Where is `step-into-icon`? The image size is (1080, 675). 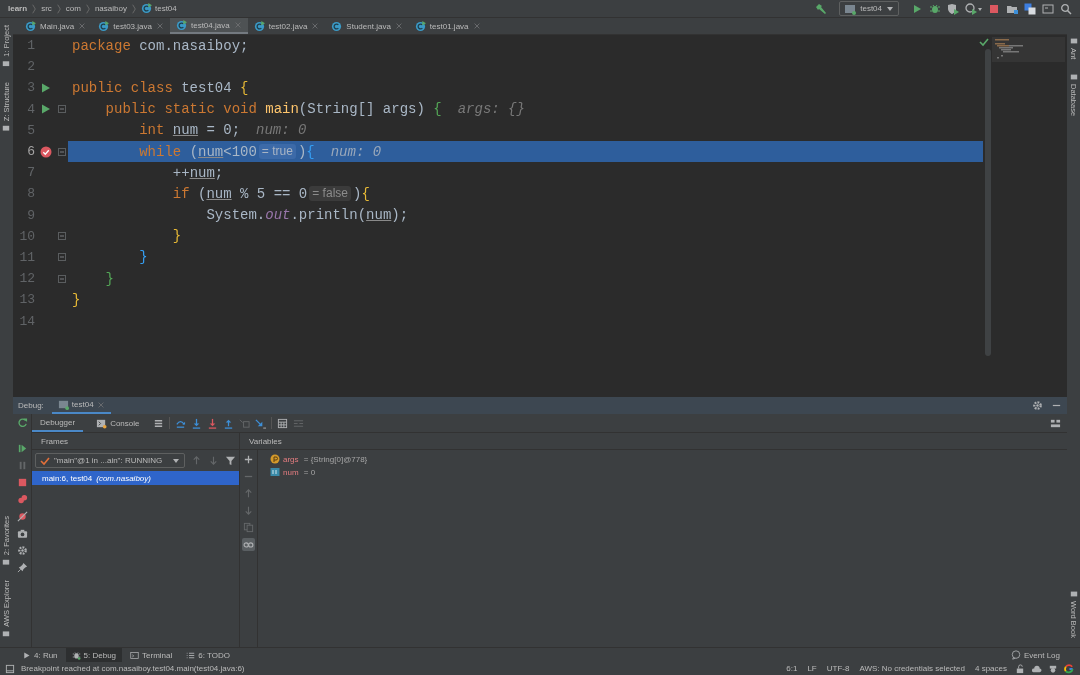 step-into-icon is located at coordinates (196, 423).